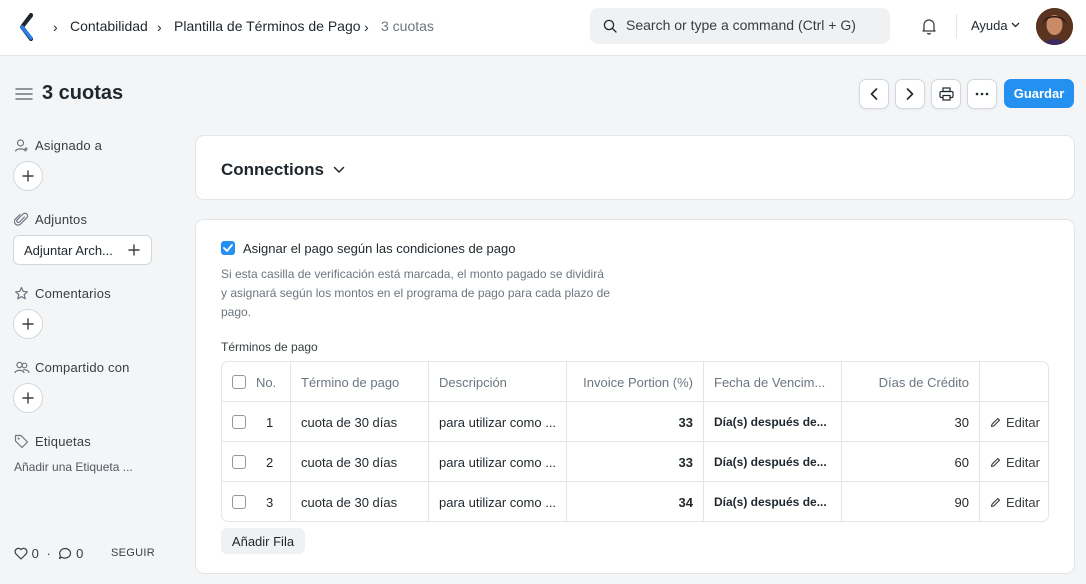 The height and width of the screenshot is (584, 1086). I want to click on comments-label: Comentarios, so click(73, 293).